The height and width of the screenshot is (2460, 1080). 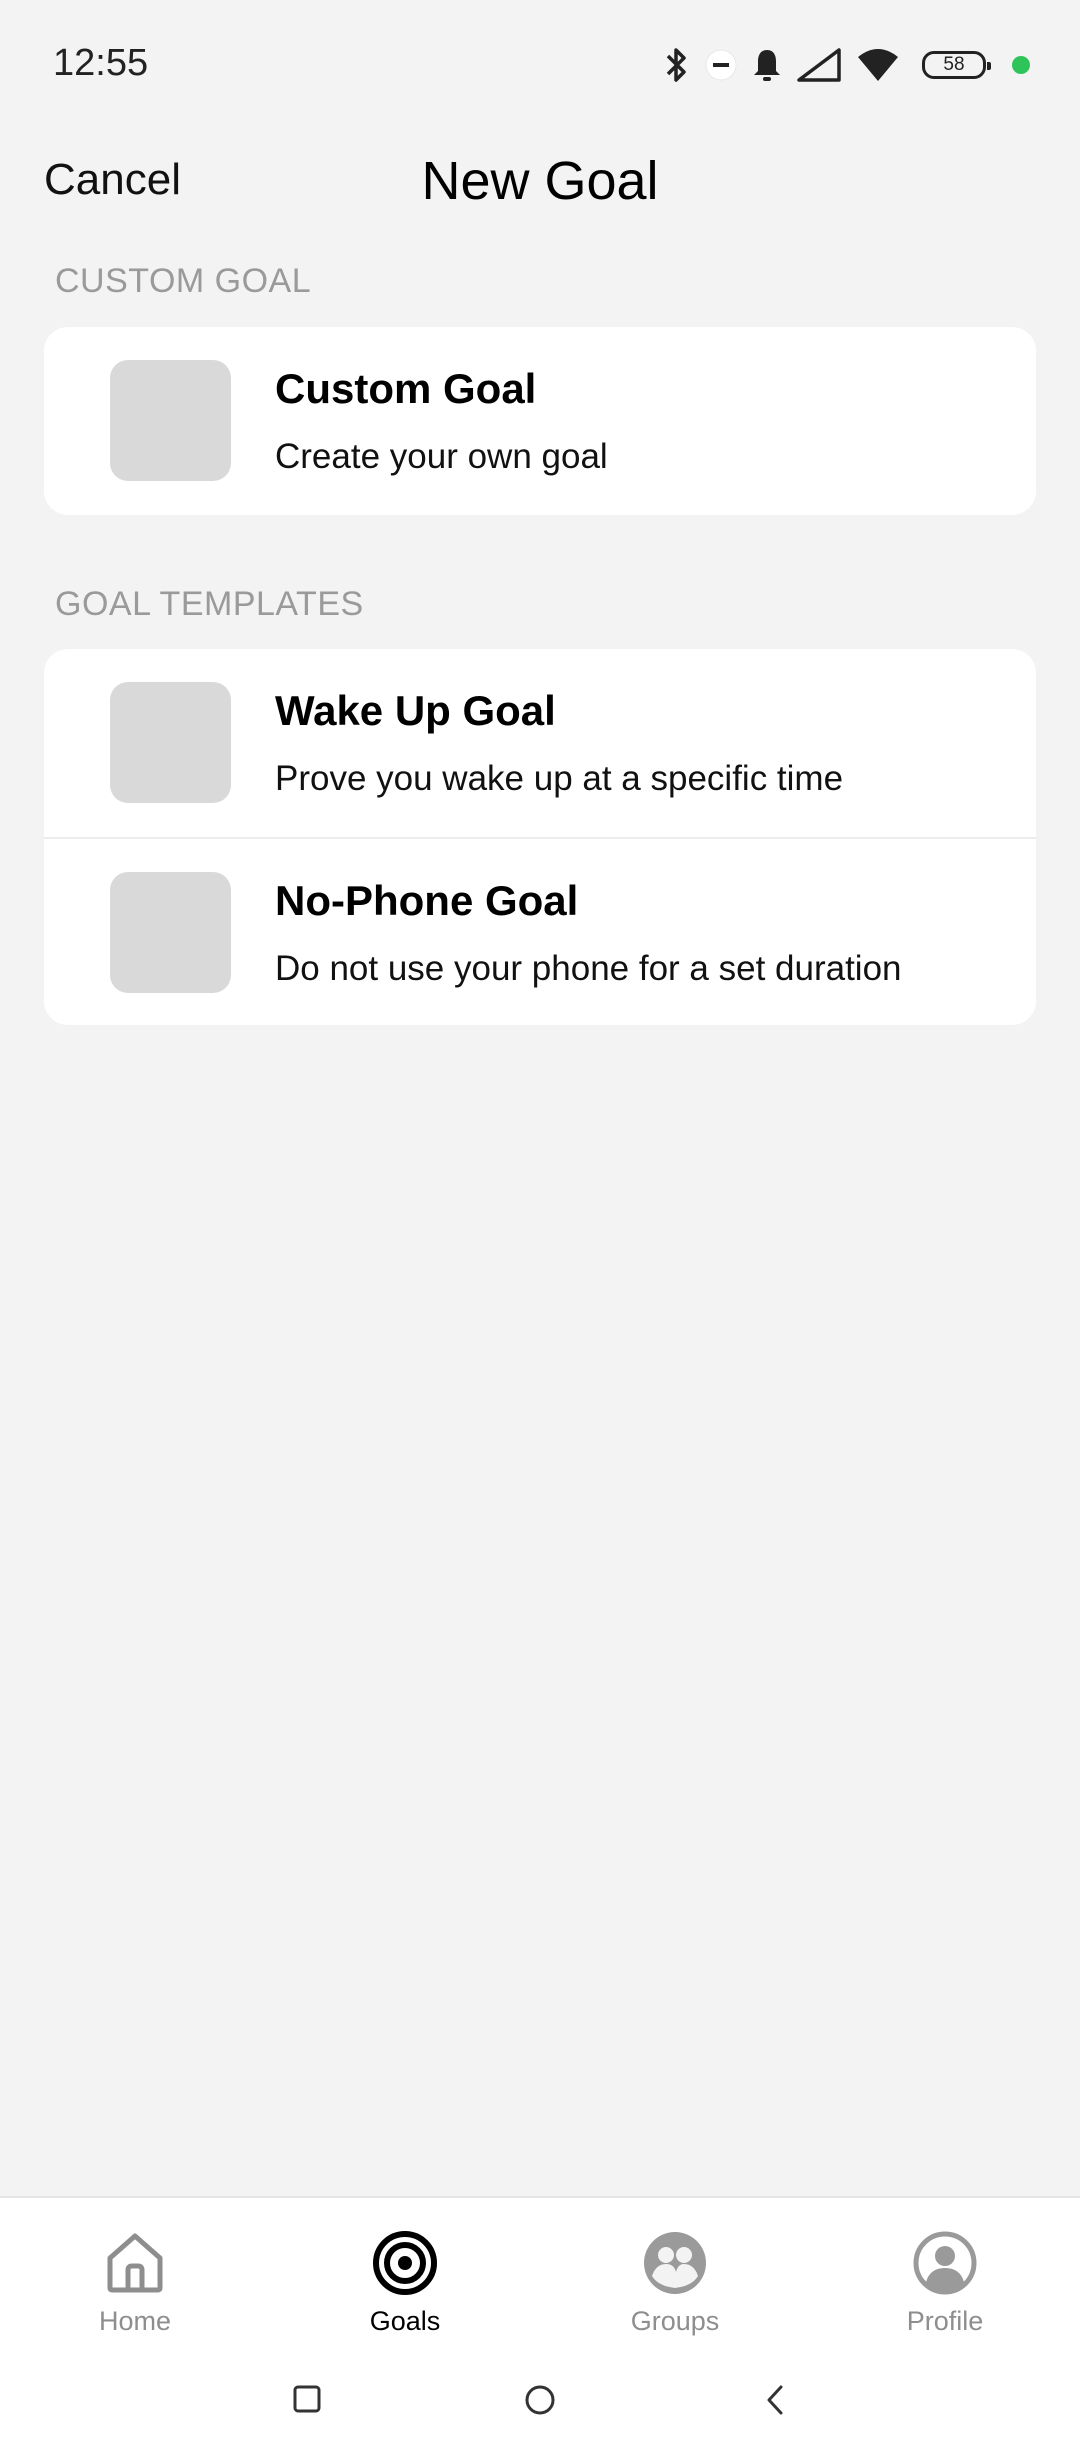 I want to click on privacy-indicator-dot, so click(x=1021, y=65).